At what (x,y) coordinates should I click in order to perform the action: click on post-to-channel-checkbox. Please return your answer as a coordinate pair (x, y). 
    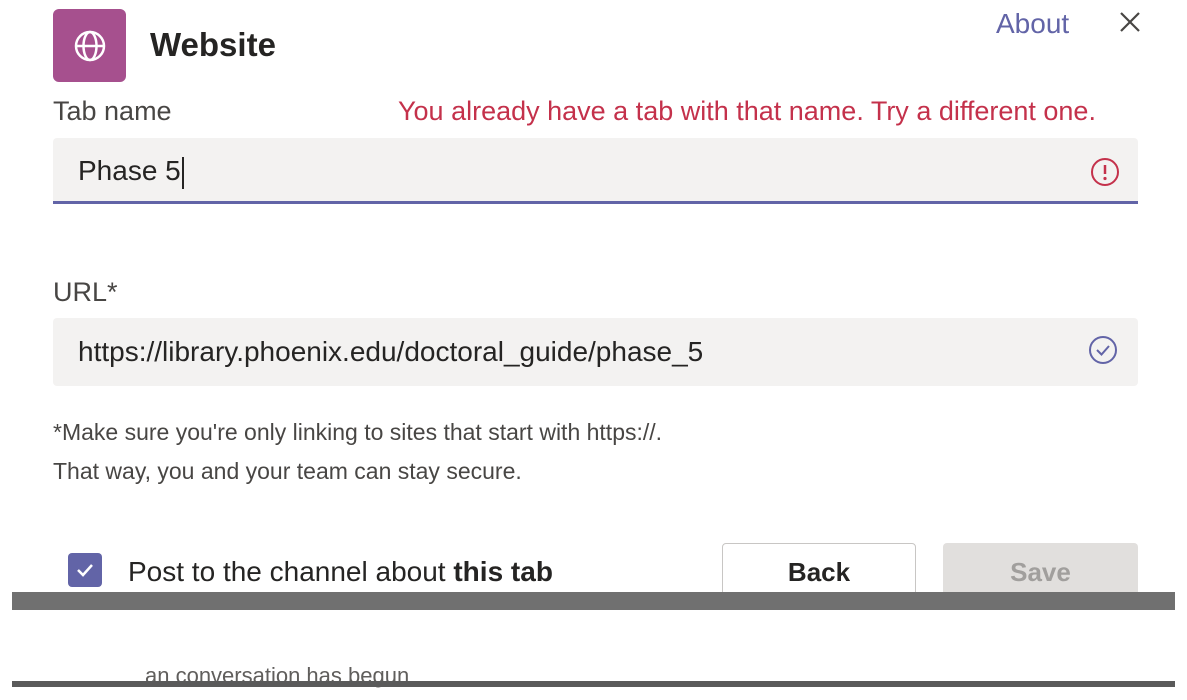
    Looking at the image, I should click on (85, 570).